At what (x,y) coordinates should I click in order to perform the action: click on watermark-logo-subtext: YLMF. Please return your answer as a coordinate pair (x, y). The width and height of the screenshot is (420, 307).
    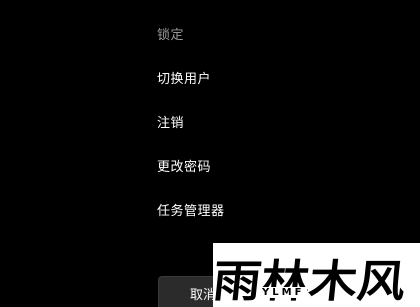
    Looking at the image, I should click on (283, 292).